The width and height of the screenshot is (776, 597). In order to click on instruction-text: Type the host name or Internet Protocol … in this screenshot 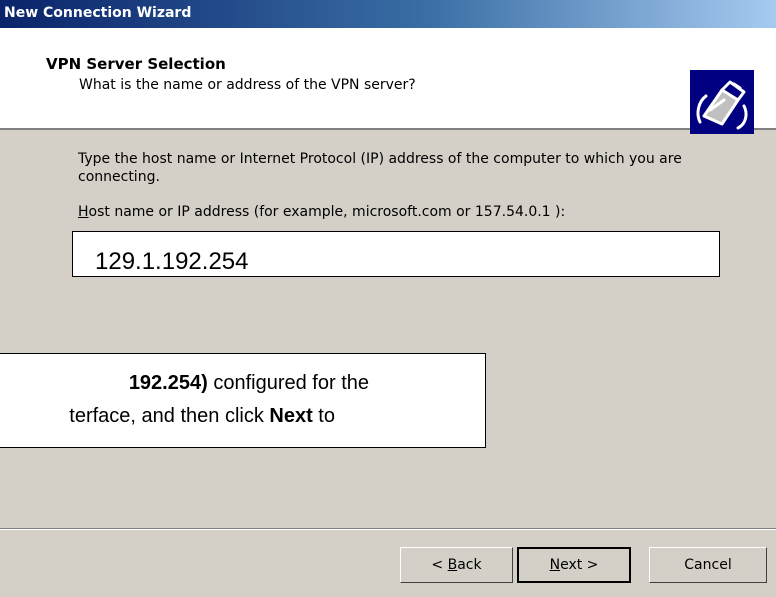, I will do `click(380, 168)`.